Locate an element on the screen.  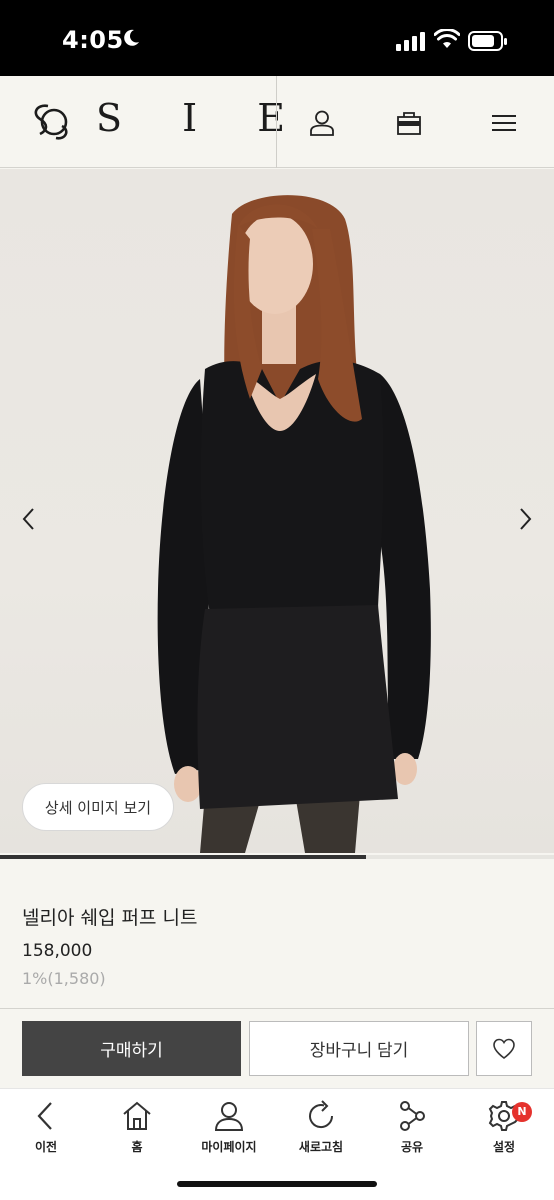
nav-home-label: 홈 is located at coordinates (137, 1147).